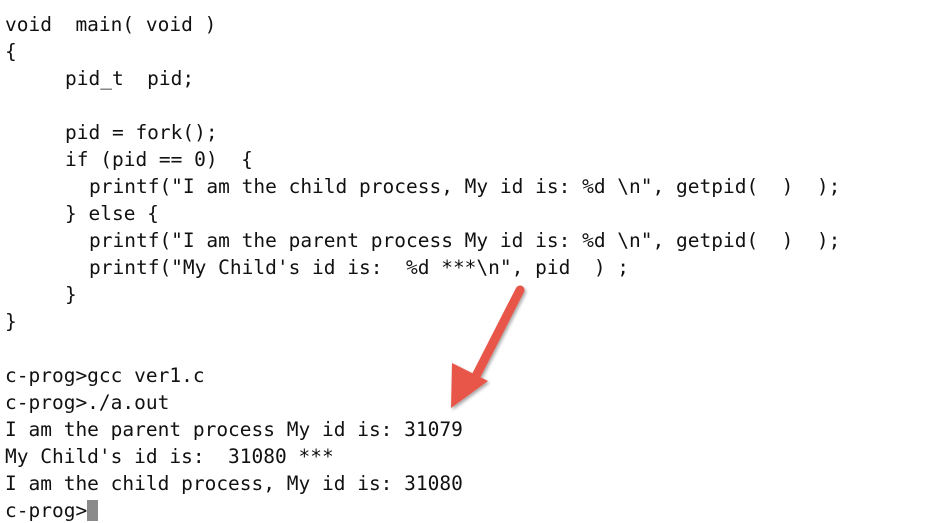 The height and width of the screenshot is (523, 933). What do you see at coordinates (234, 429) in the screenshot?
I see `terminal-line-parent-output: I am the parent process My id is: 31079` at bounding box center [234, 429].